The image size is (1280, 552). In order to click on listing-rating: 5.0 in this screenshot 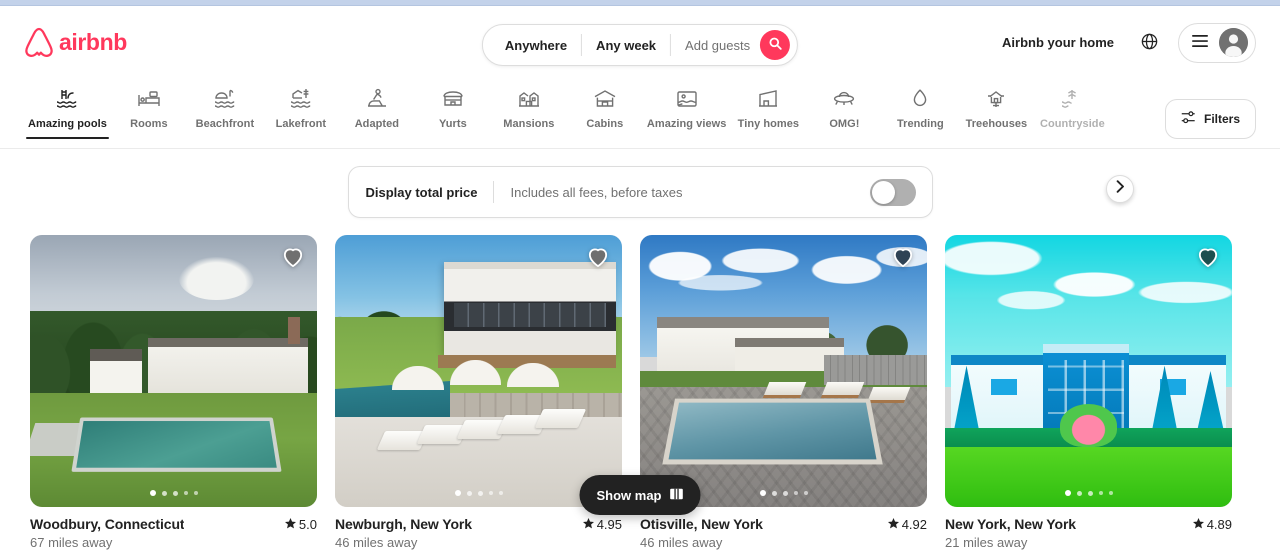, I will do `click(297, 524)`.